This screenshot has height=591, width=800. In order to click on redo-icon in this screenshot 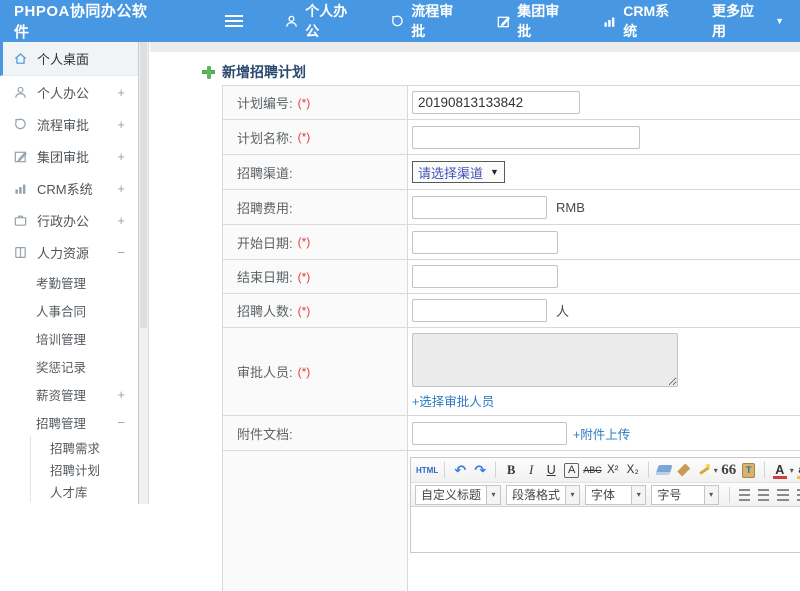, I will do `click(480, 470)`.